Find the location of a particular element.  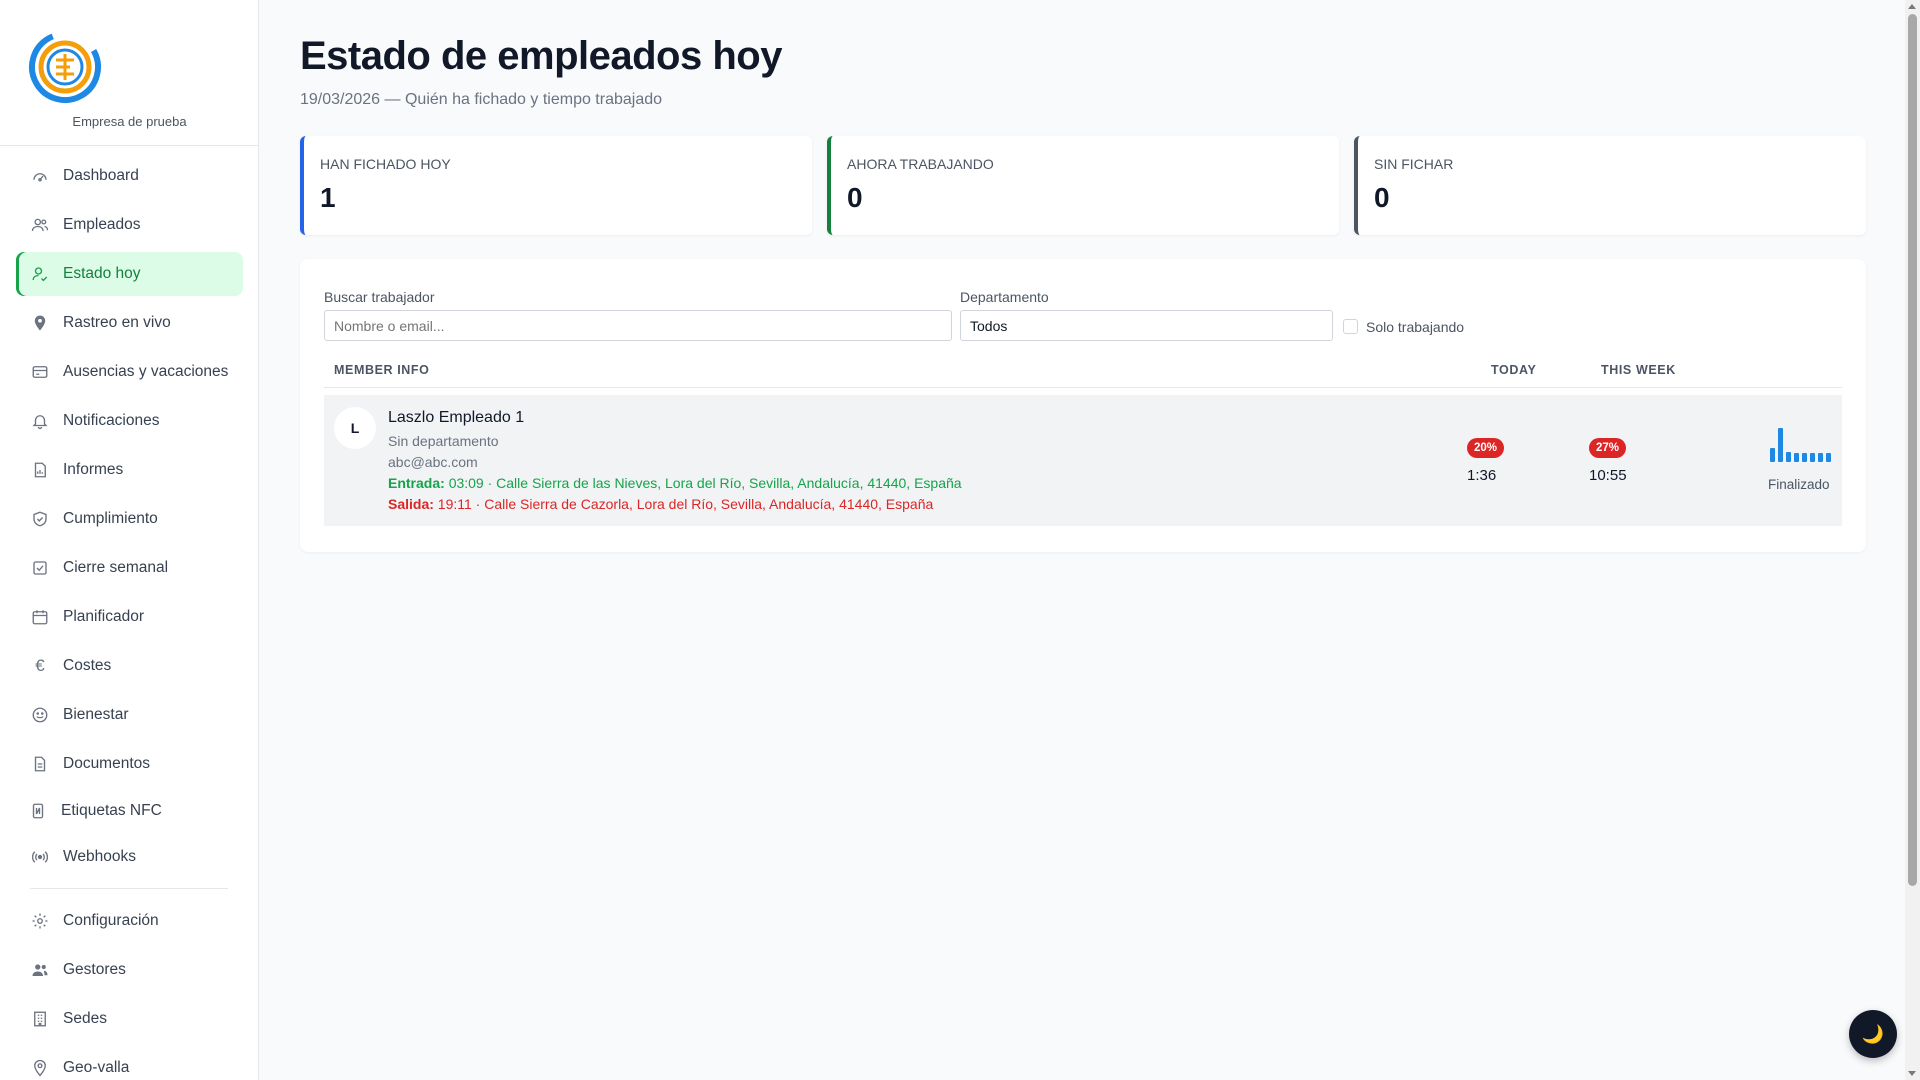

brand-area: Empresa de prueba is located at coordinates (129, 73).